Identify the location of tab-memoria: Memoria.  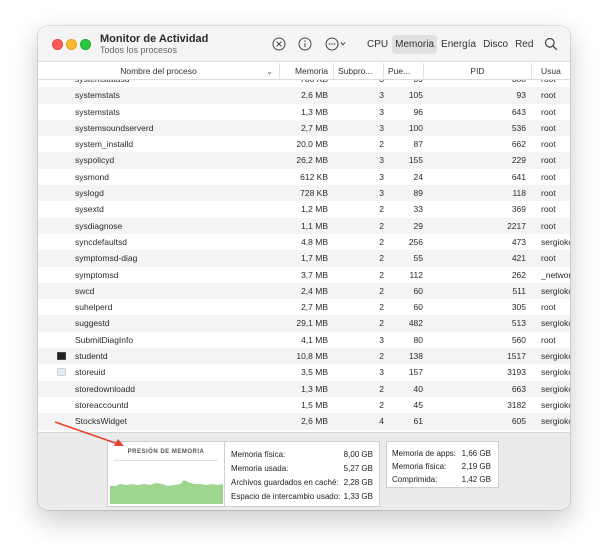
(415, 44).